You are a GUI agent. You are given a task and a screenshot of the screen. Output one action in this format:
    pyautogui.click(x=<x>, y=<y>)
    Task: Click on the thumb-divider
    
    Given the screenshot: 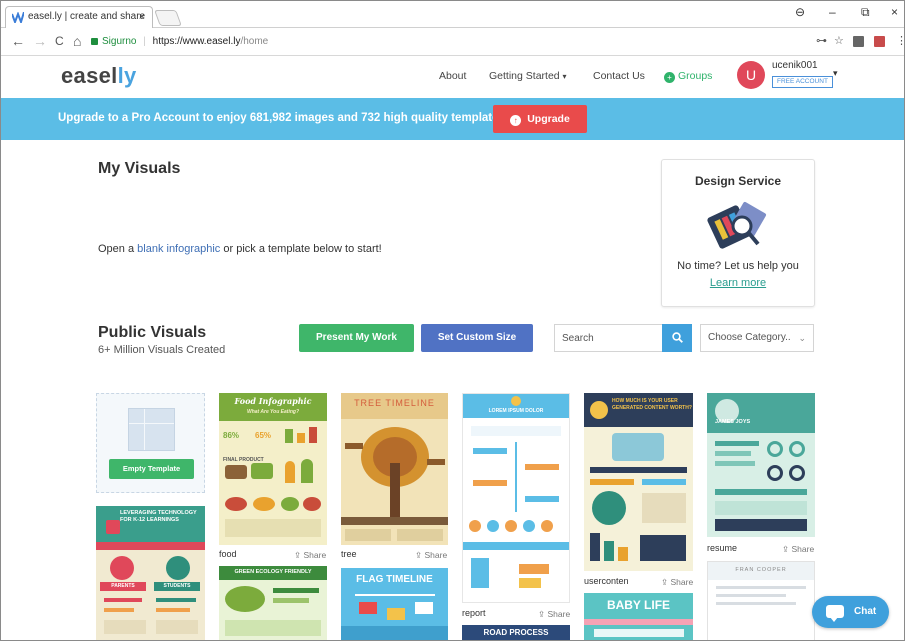 What is the action you would take?
    pyautogui.click(x=516, y=546)
    